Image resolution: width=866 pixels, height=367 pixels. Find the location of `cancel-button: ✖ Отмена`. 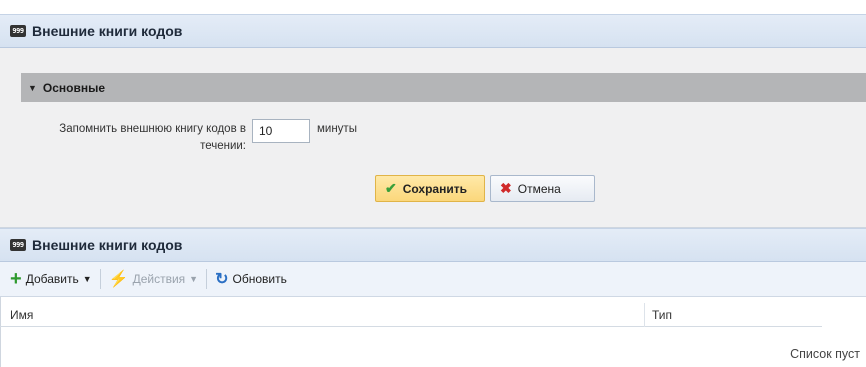

cancel-button: ✖ Отмена is located at coordinates (542, 188).